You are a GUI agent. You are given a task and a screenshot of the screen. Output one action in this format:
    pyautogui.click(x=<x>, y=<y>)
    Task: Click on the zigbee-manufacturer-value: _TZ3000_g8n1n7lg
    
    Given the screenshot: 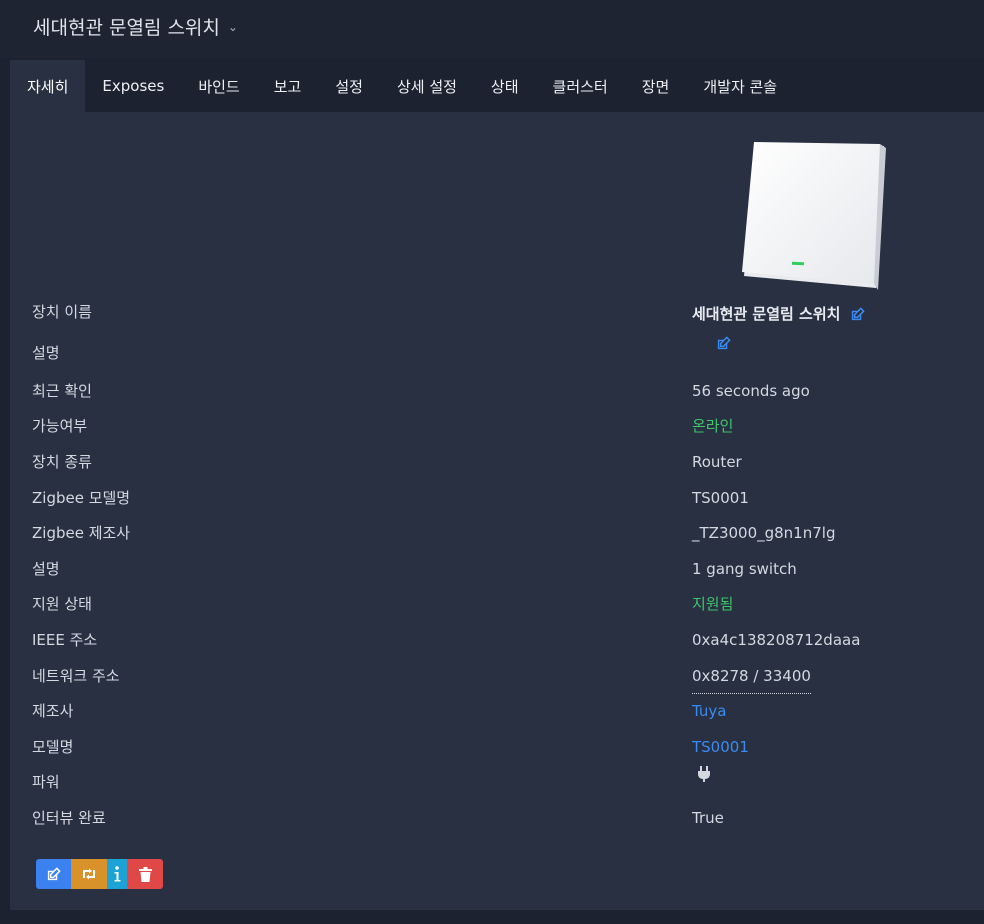 What is the action you would take?
    pyautogui.click(x=764, y=533)
    